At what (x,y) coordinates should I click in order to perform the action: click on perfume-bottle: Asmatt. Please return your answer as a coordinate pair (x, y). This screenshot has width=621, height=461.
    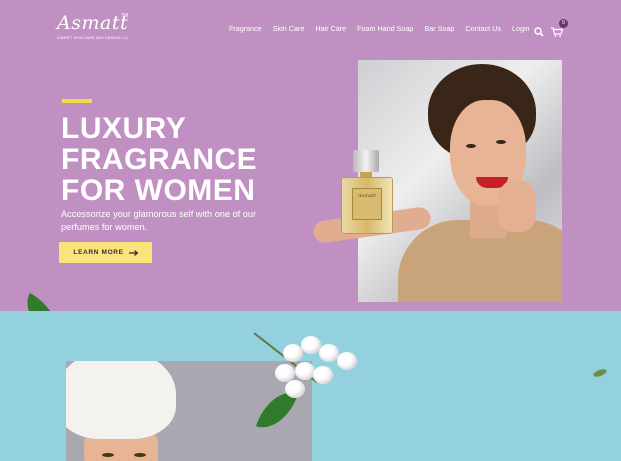
    Looking at the image, I should click on (366, 192).